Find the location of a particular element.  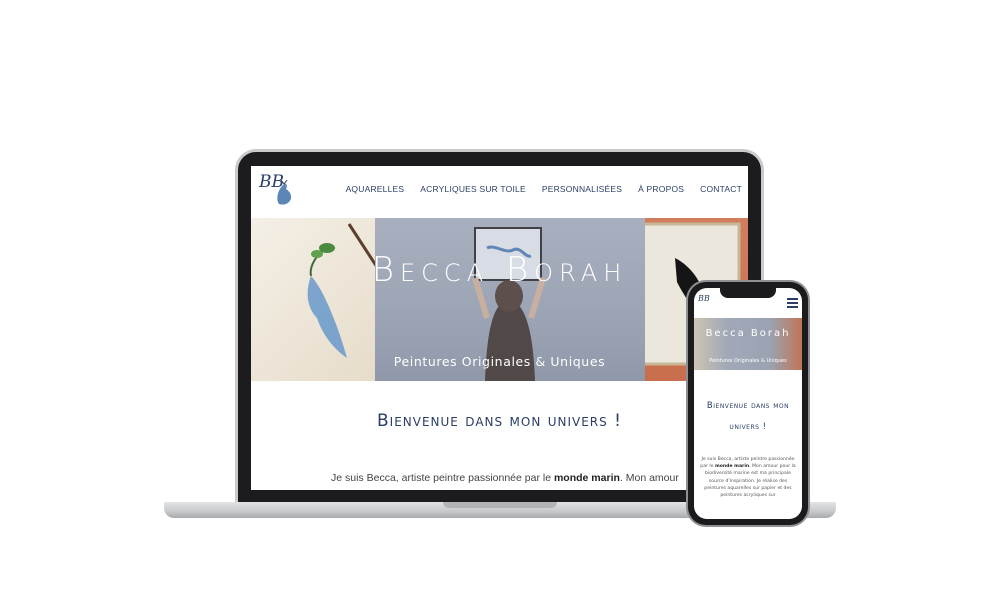

nav-acryliques: ACRYLIQUES SUR TOILE is located at coordinates (473, 189).